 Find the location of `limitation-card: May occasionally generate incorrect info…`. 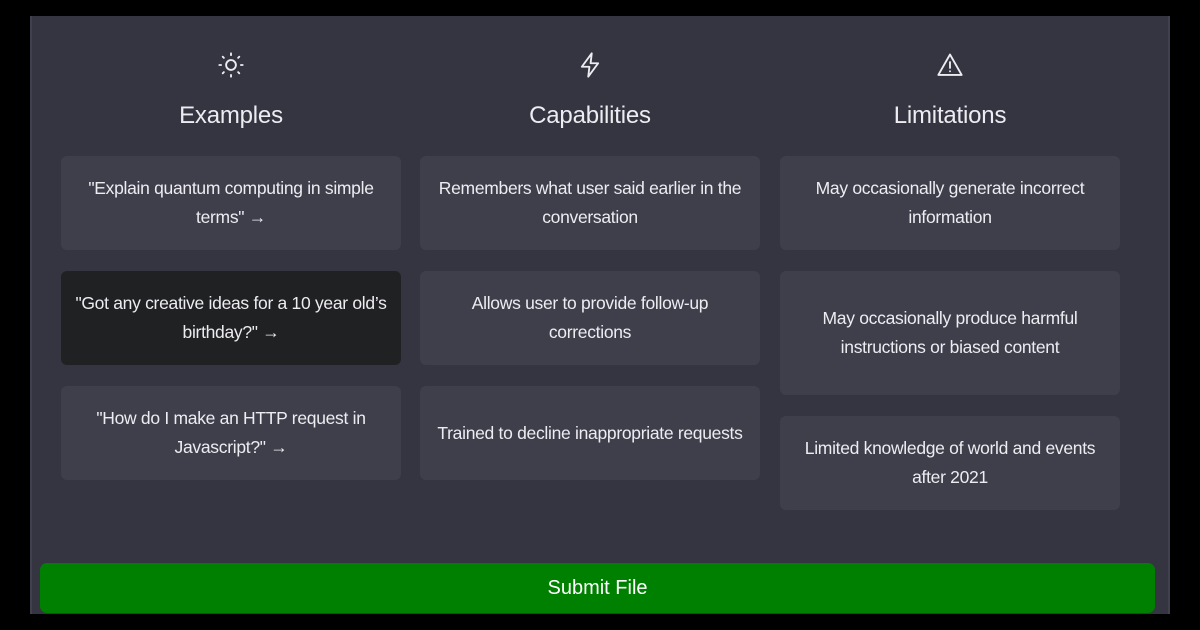

limitation-card: May occasionally generate incorrect info… is located at coordinates (950, 203).